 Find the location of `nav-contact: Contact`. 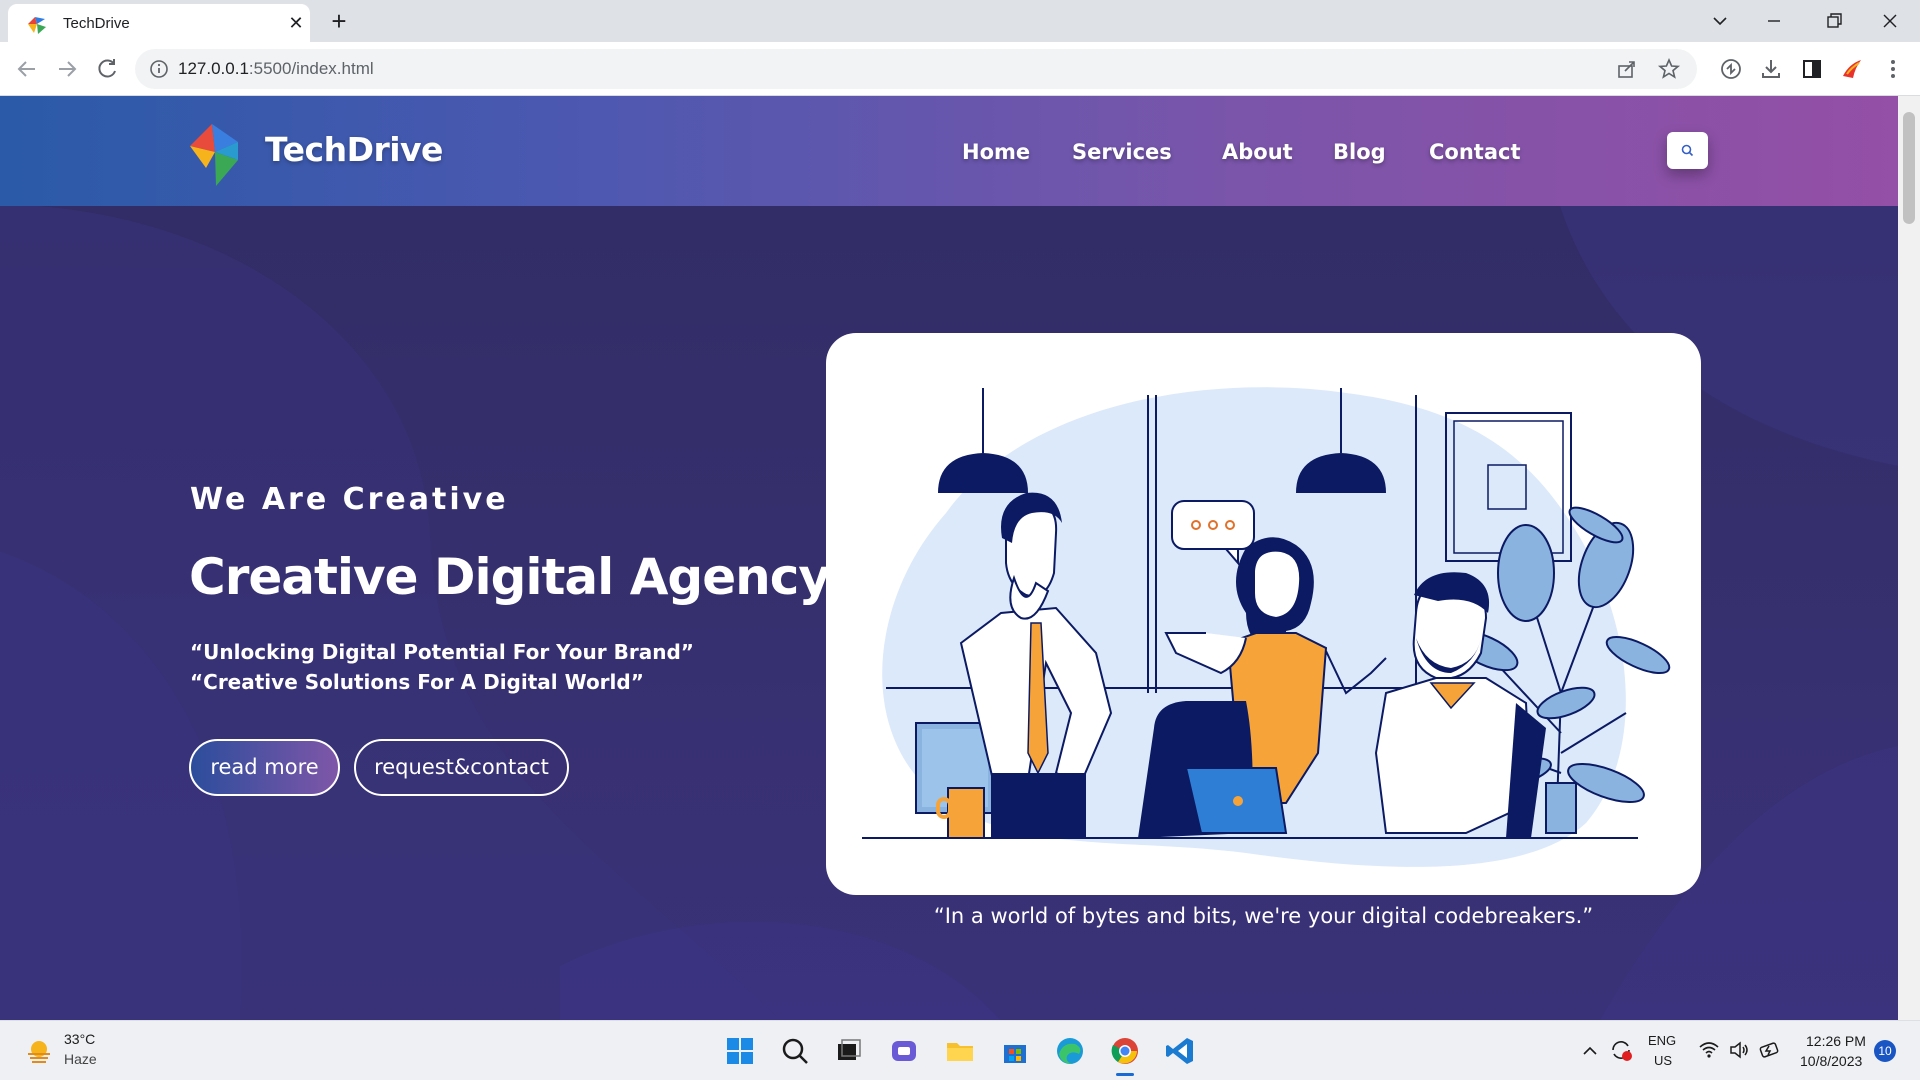

nav-contact: Contact is located at coordinates (1475, 152).